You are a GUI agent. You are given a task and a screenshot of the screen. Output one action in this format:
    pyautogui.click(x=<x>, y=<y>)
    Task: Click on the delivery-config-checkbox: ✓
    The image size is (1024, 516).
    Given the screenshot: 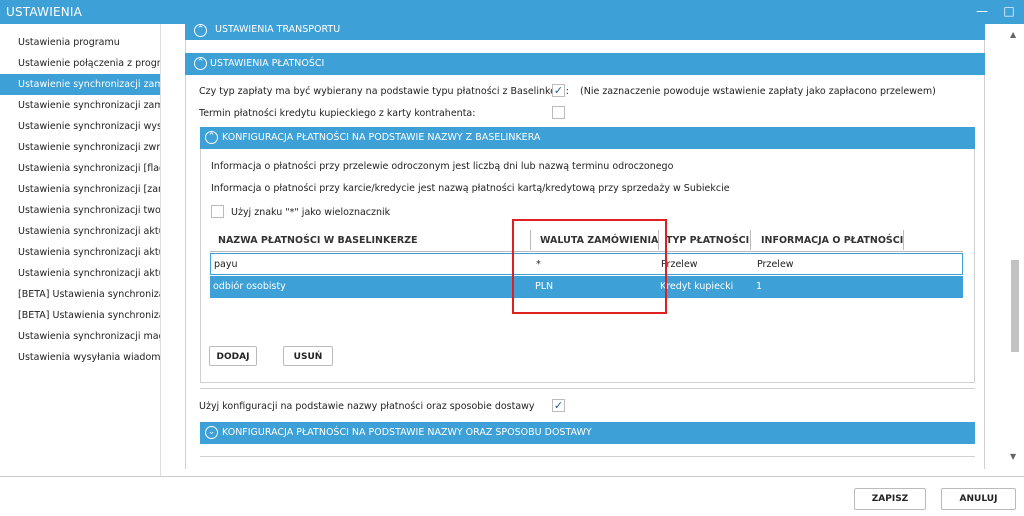 What is the action you would take?
    pyautogui.click(x=558, y=405)
    